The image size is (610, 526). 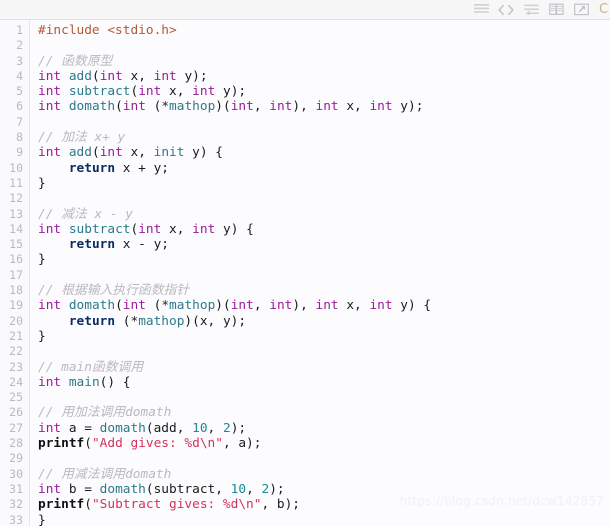 I want to click on code-line: printf("Add gives: %d\n", a);, so click(x=324, y=443).